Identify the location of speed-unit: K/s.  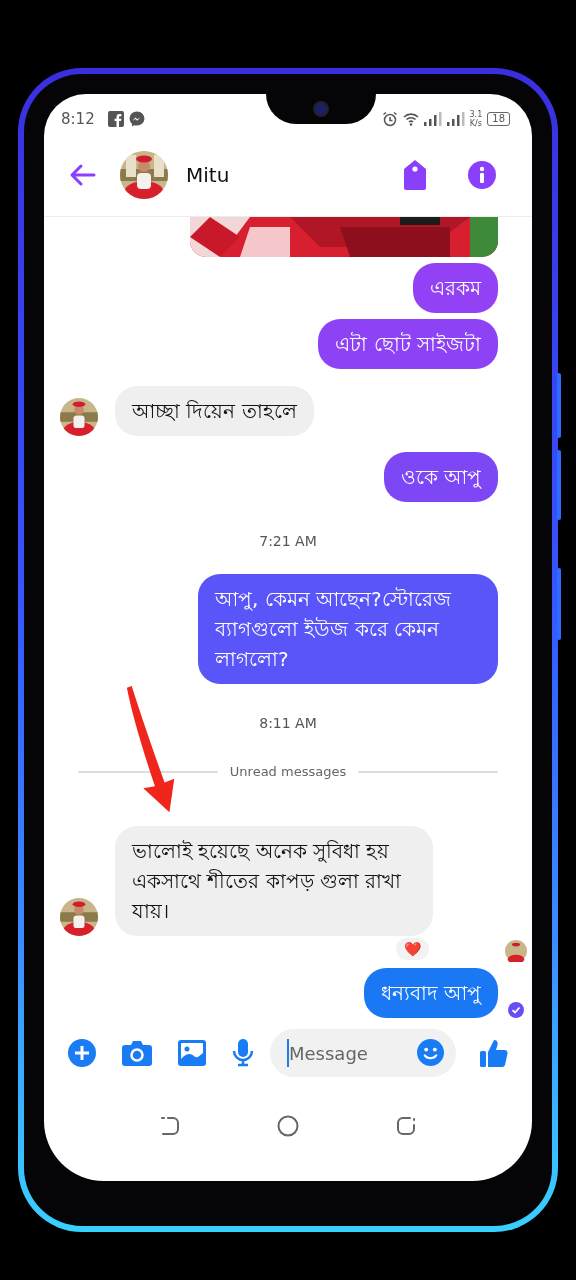
(475, 123).